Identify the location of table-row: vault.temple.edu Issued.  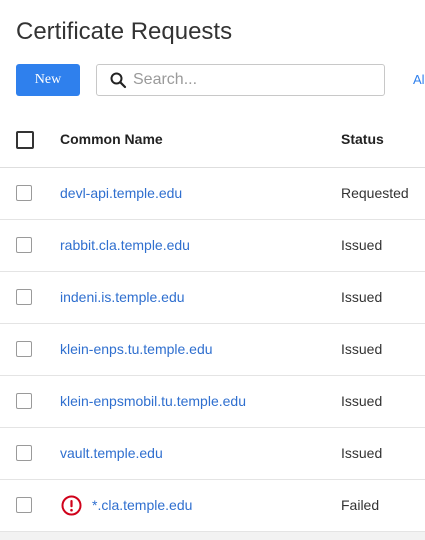
(212, 454).